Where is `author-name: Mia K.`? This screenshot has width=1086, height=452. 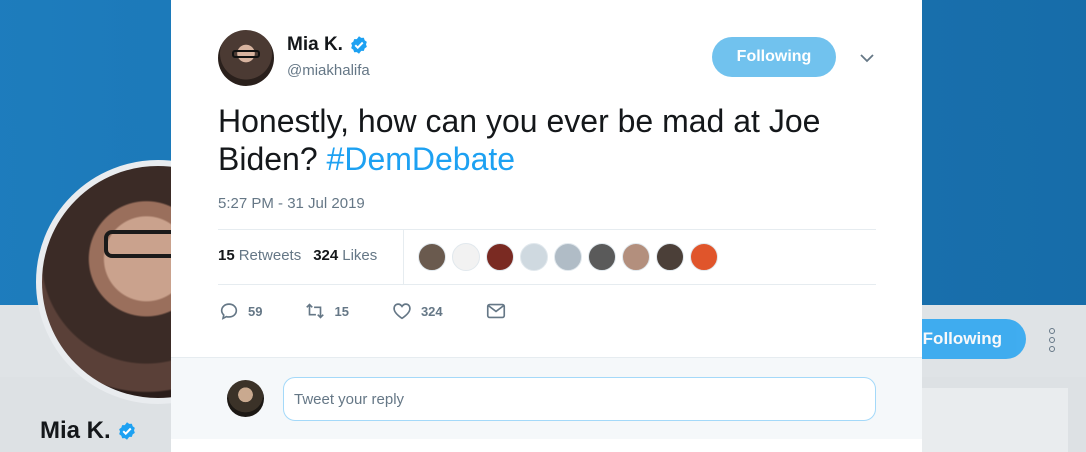 author-name: Mia K. is located at coordinates (315, 45).